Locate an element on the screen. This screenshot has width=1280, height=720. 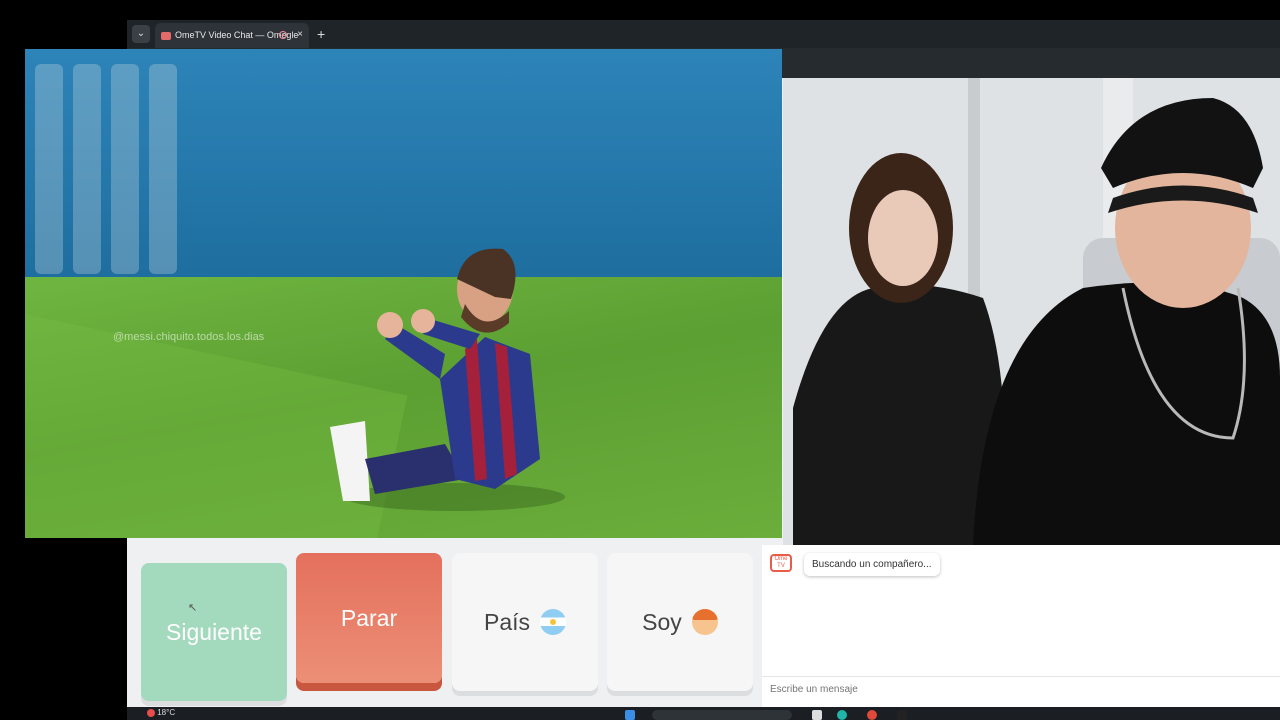
message-input is located at coordinates (1021, 689).